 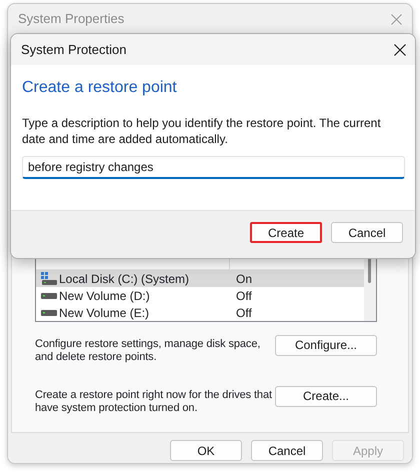 What do you see at coordinates (73, 49) in the screenshot?
I see `dialog-title: System Protection` at bounding box center [73, 49].